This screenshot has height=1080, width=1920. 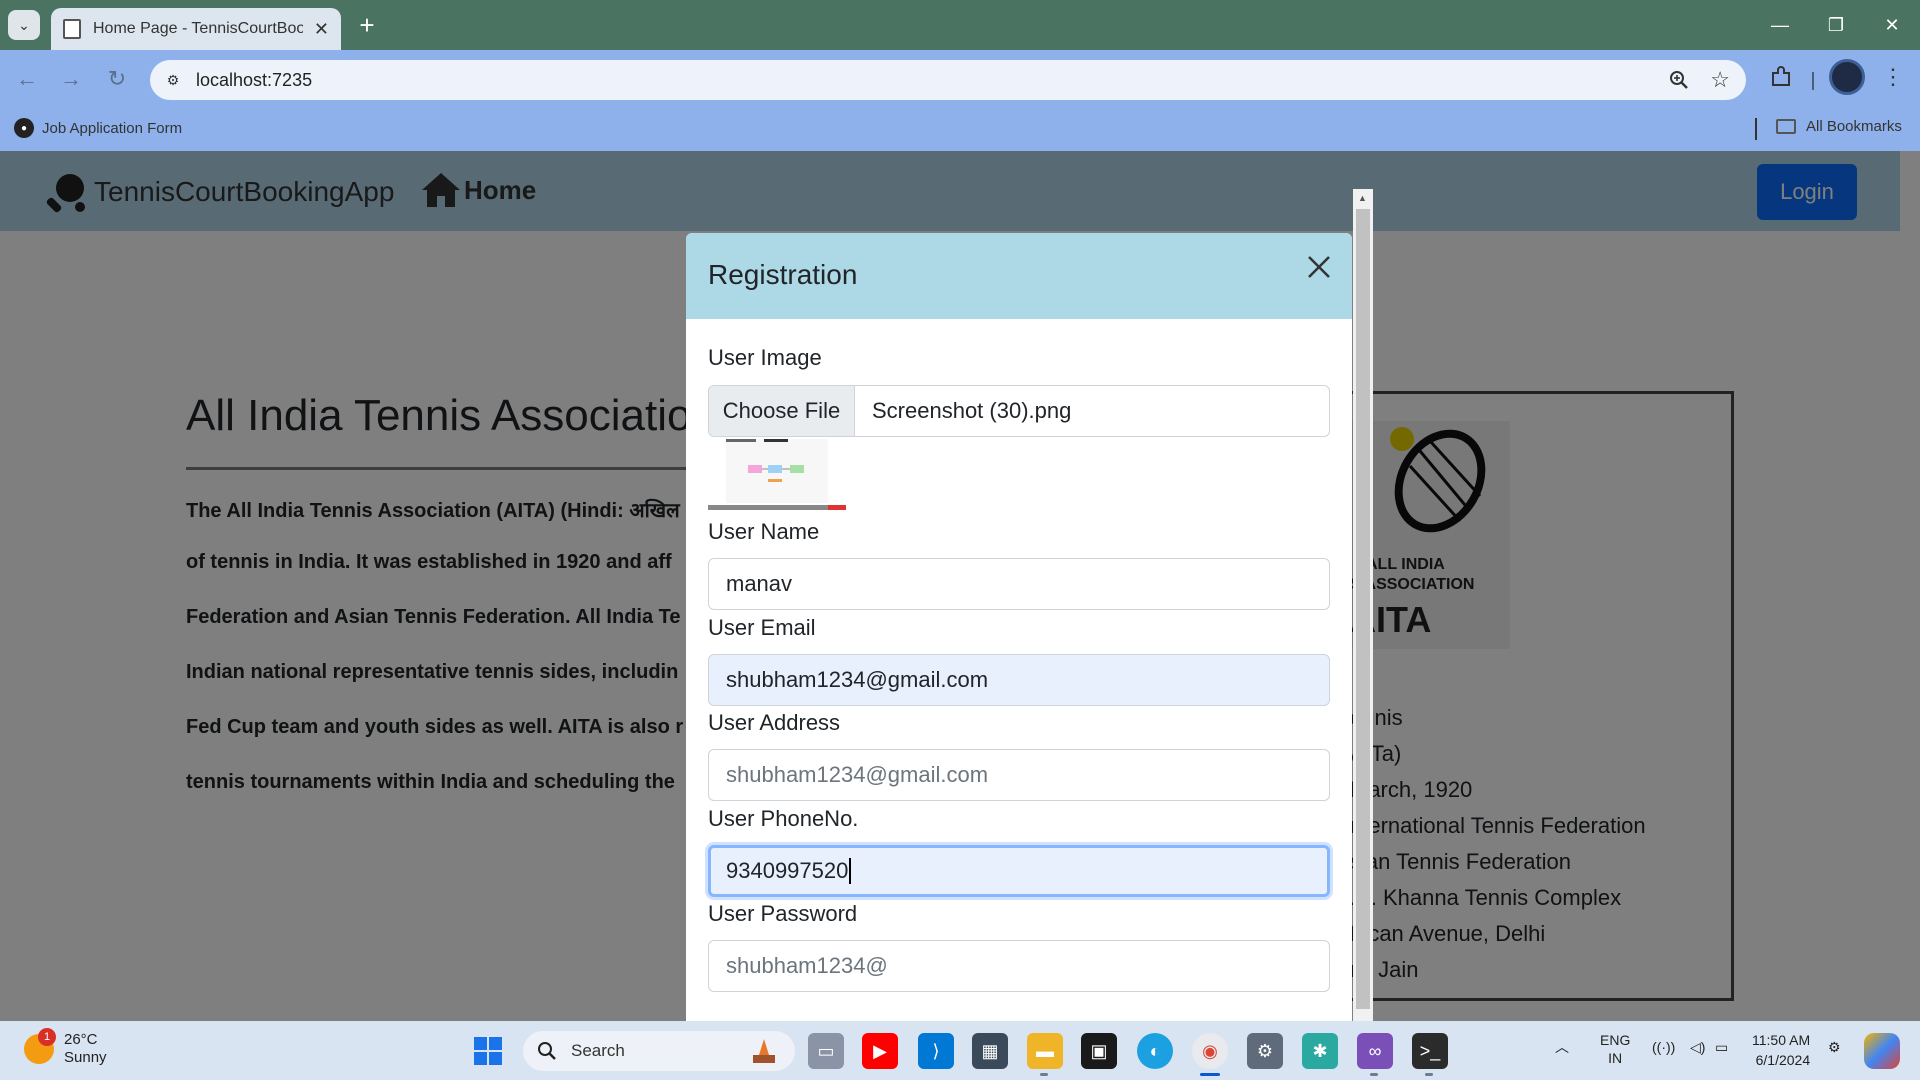 What do you see at coordinates (783, 913) in the screenshot?
I see `user-password-label: User Password` at bounding box center [783, 913].